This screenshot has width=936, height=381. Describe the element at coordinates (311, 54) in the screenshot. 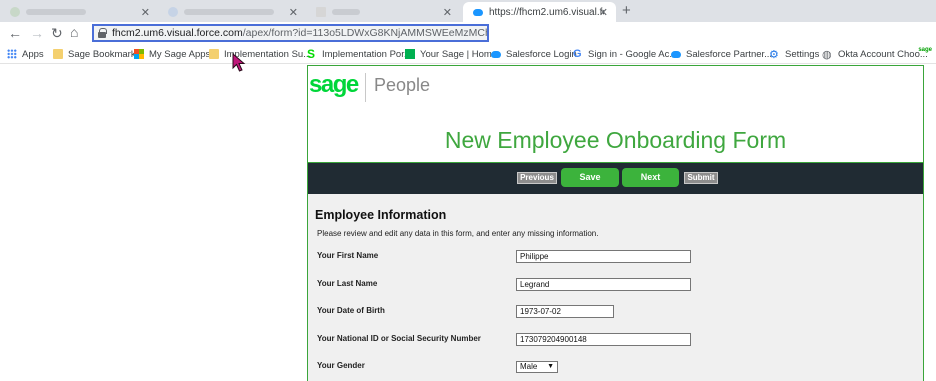

I see `sage-s-icon: S` at that location.